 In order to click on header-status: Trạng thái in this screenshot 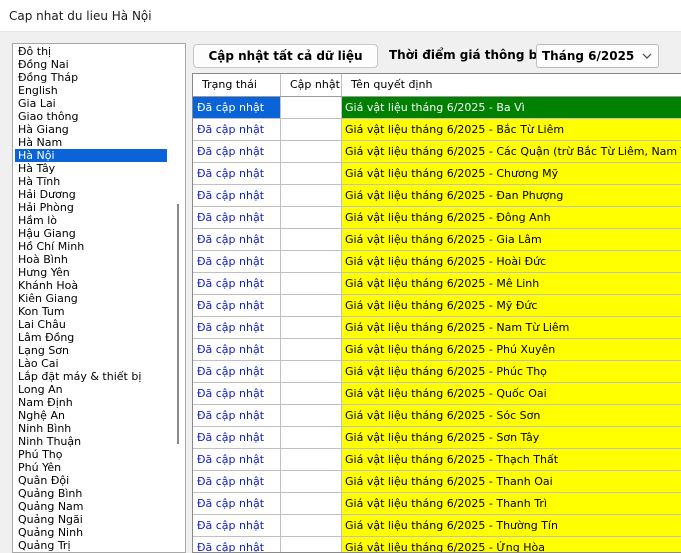, I will do `click(237, 85)`.